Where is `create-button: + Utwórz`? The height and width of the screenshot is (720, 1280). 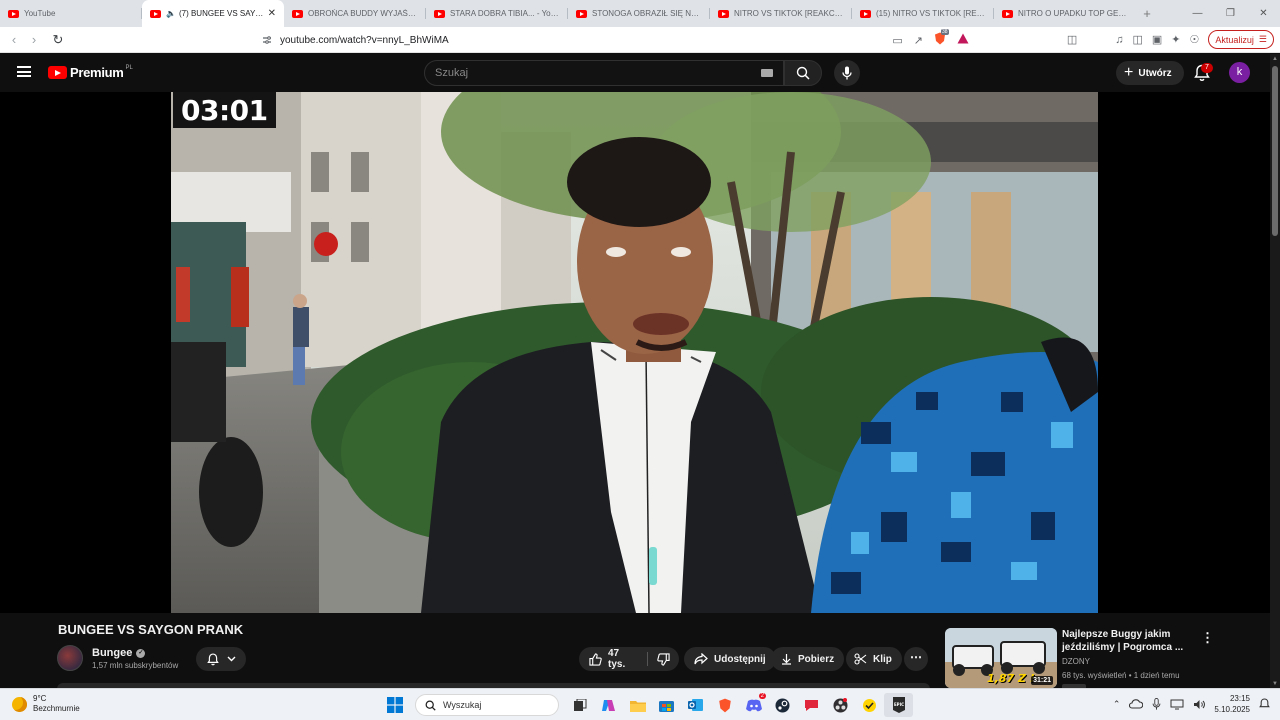
create-button: + Utwórz is located at coordinates (1150, 73).